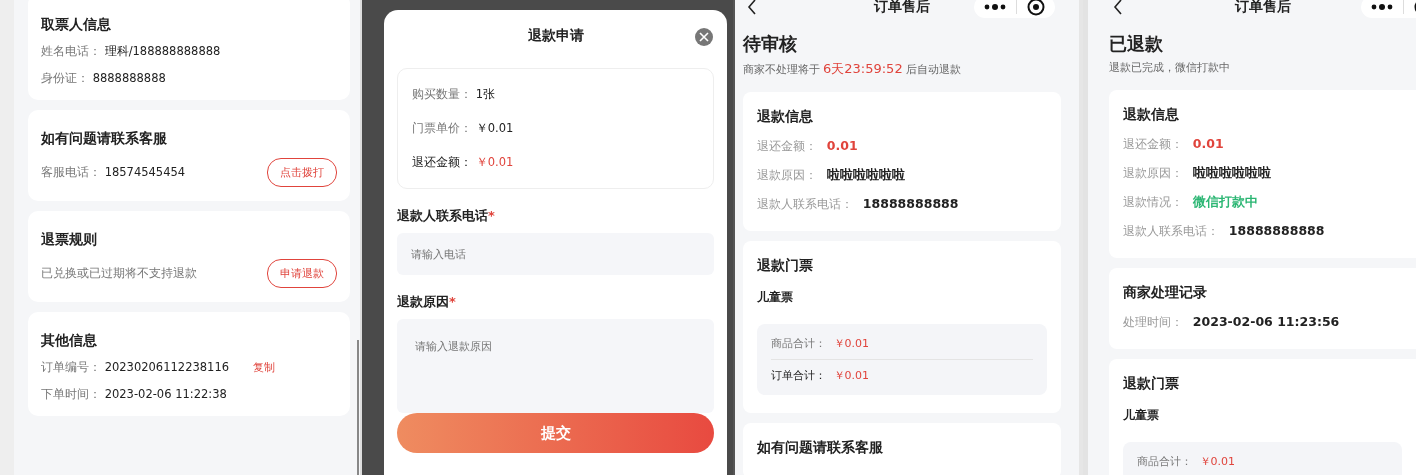 This screenshot has height=475, width=1416. I want to click on copy-link: 复制, so click(263, 367).